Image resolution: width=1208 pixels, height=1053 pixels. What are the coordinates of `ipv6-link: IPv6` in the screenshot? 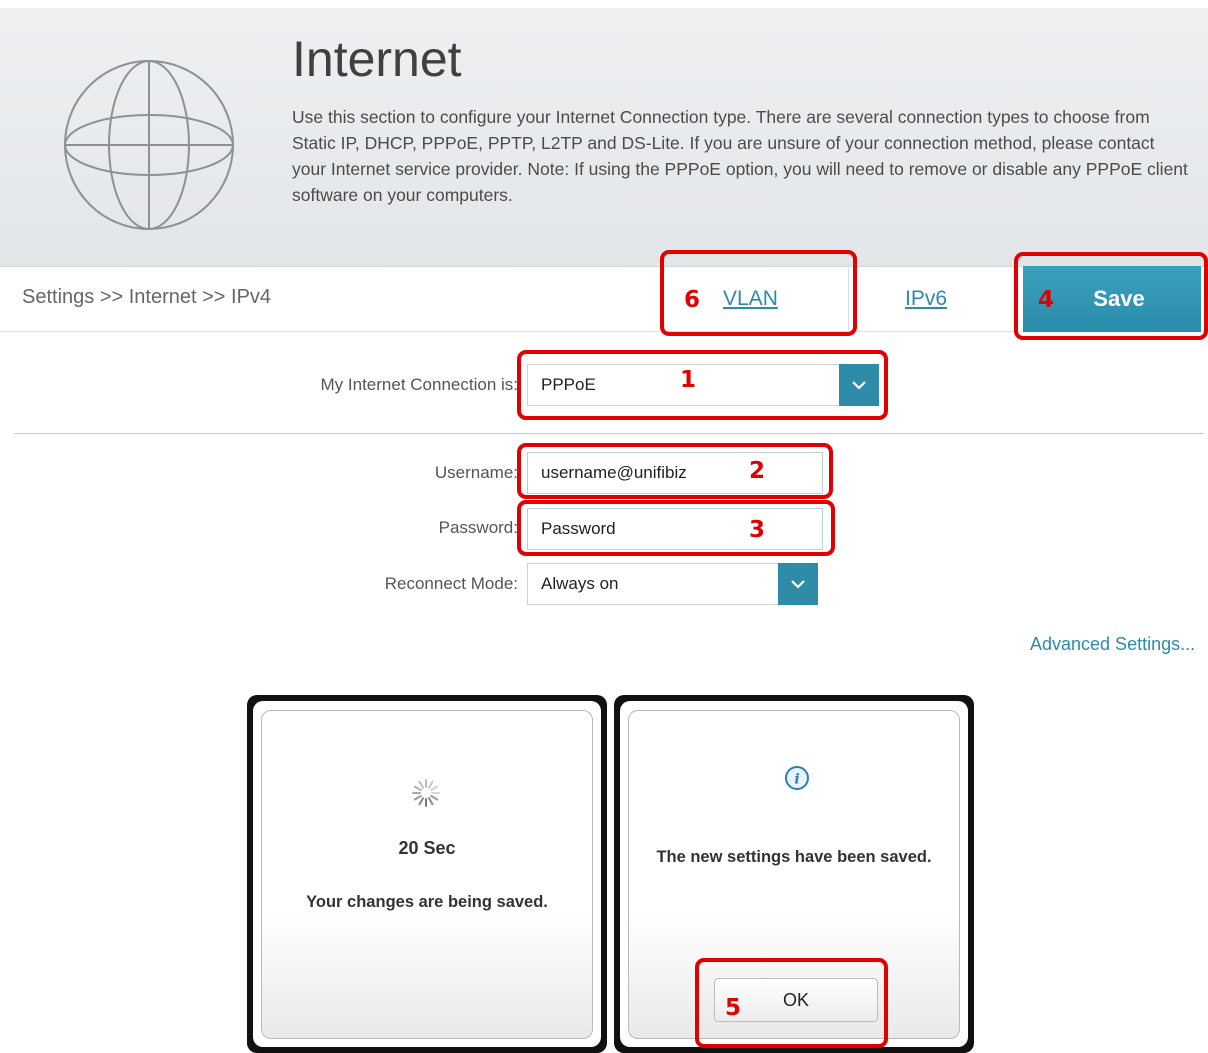 It's located at (926, 299).